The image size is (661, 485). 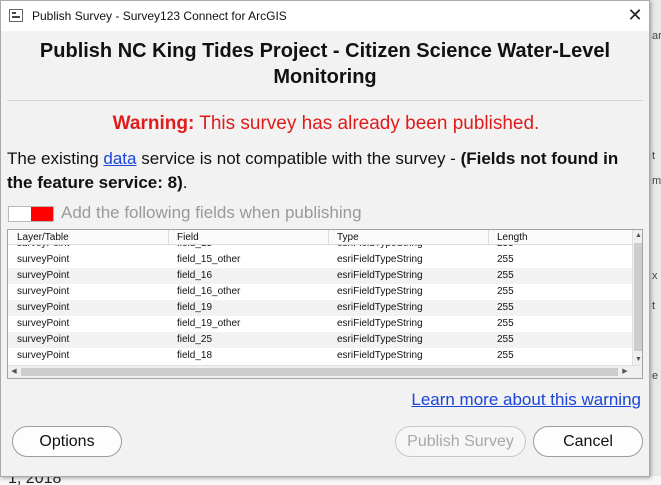 I want to click on scroll-down-icon: ▼, so click(x=637, y=359).